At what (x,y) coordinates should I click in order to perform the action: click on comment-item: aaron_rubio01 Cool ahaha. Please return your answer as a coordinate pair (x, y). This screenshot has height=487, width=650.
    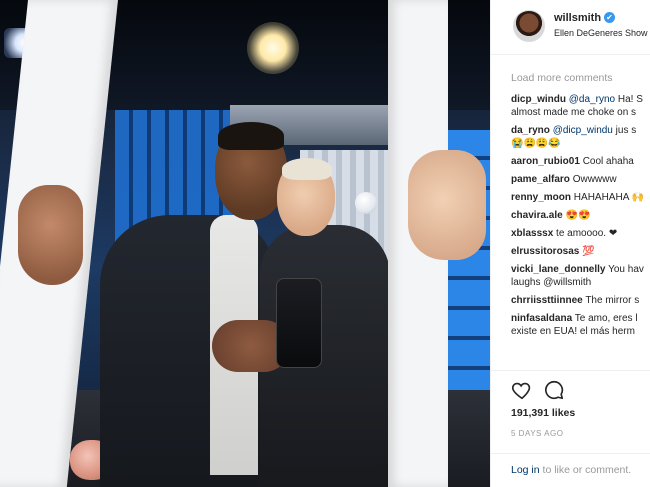
    Looking at the image, I should click on (580, 161).